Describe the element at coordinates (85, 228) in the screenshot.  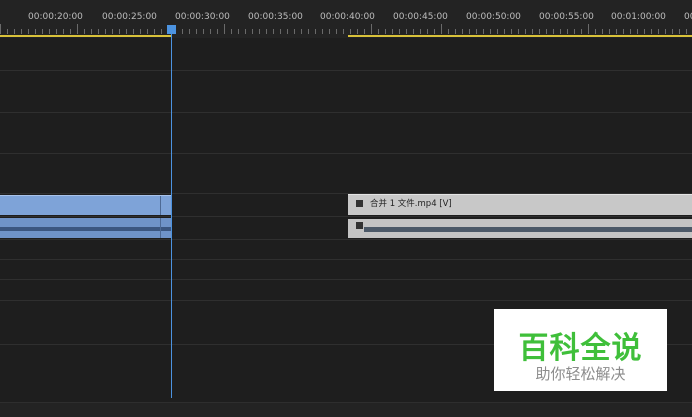
I see `audio-clip-selected` at that location.